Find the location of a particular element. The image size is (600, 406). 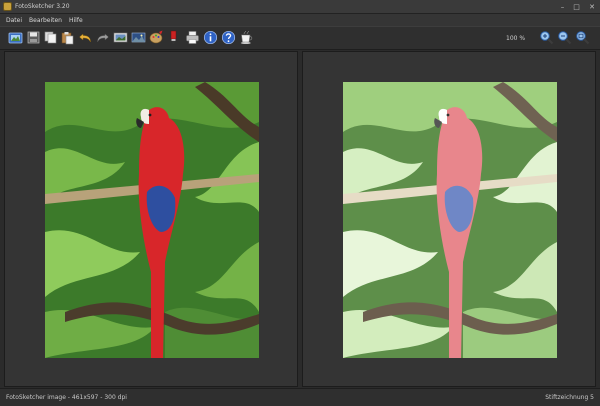

print-icon is located at coordinates (192, 37).